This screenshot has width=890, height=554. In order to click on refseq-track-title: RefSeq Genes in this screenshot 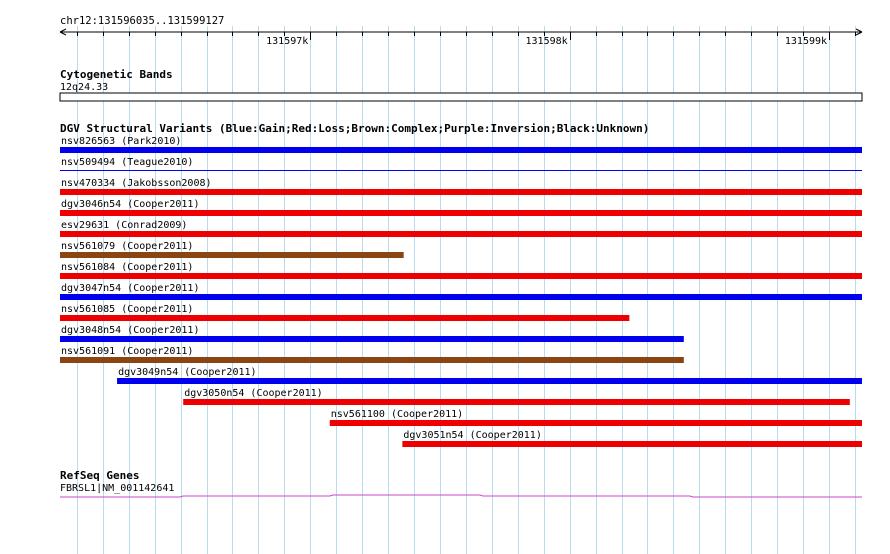, I will do `click(99, 475)`.